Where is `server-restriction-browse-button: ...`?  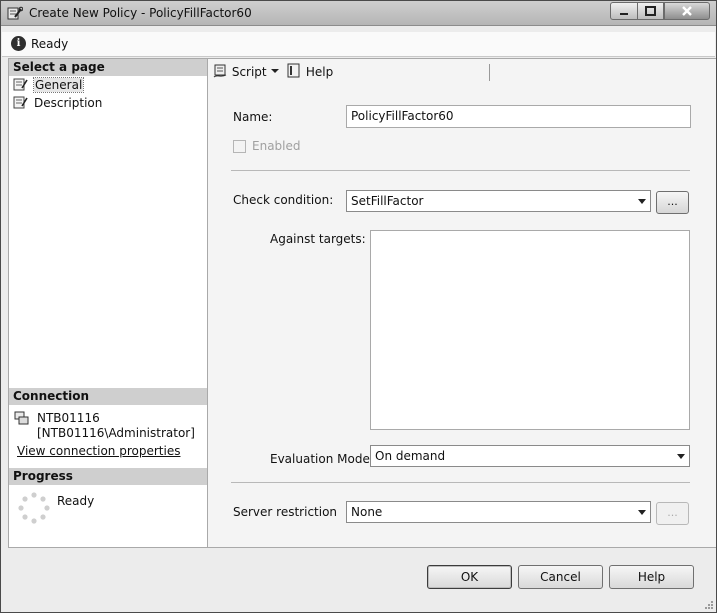
server-restriction-browse-button: ... is located at coordinates (672, 513).